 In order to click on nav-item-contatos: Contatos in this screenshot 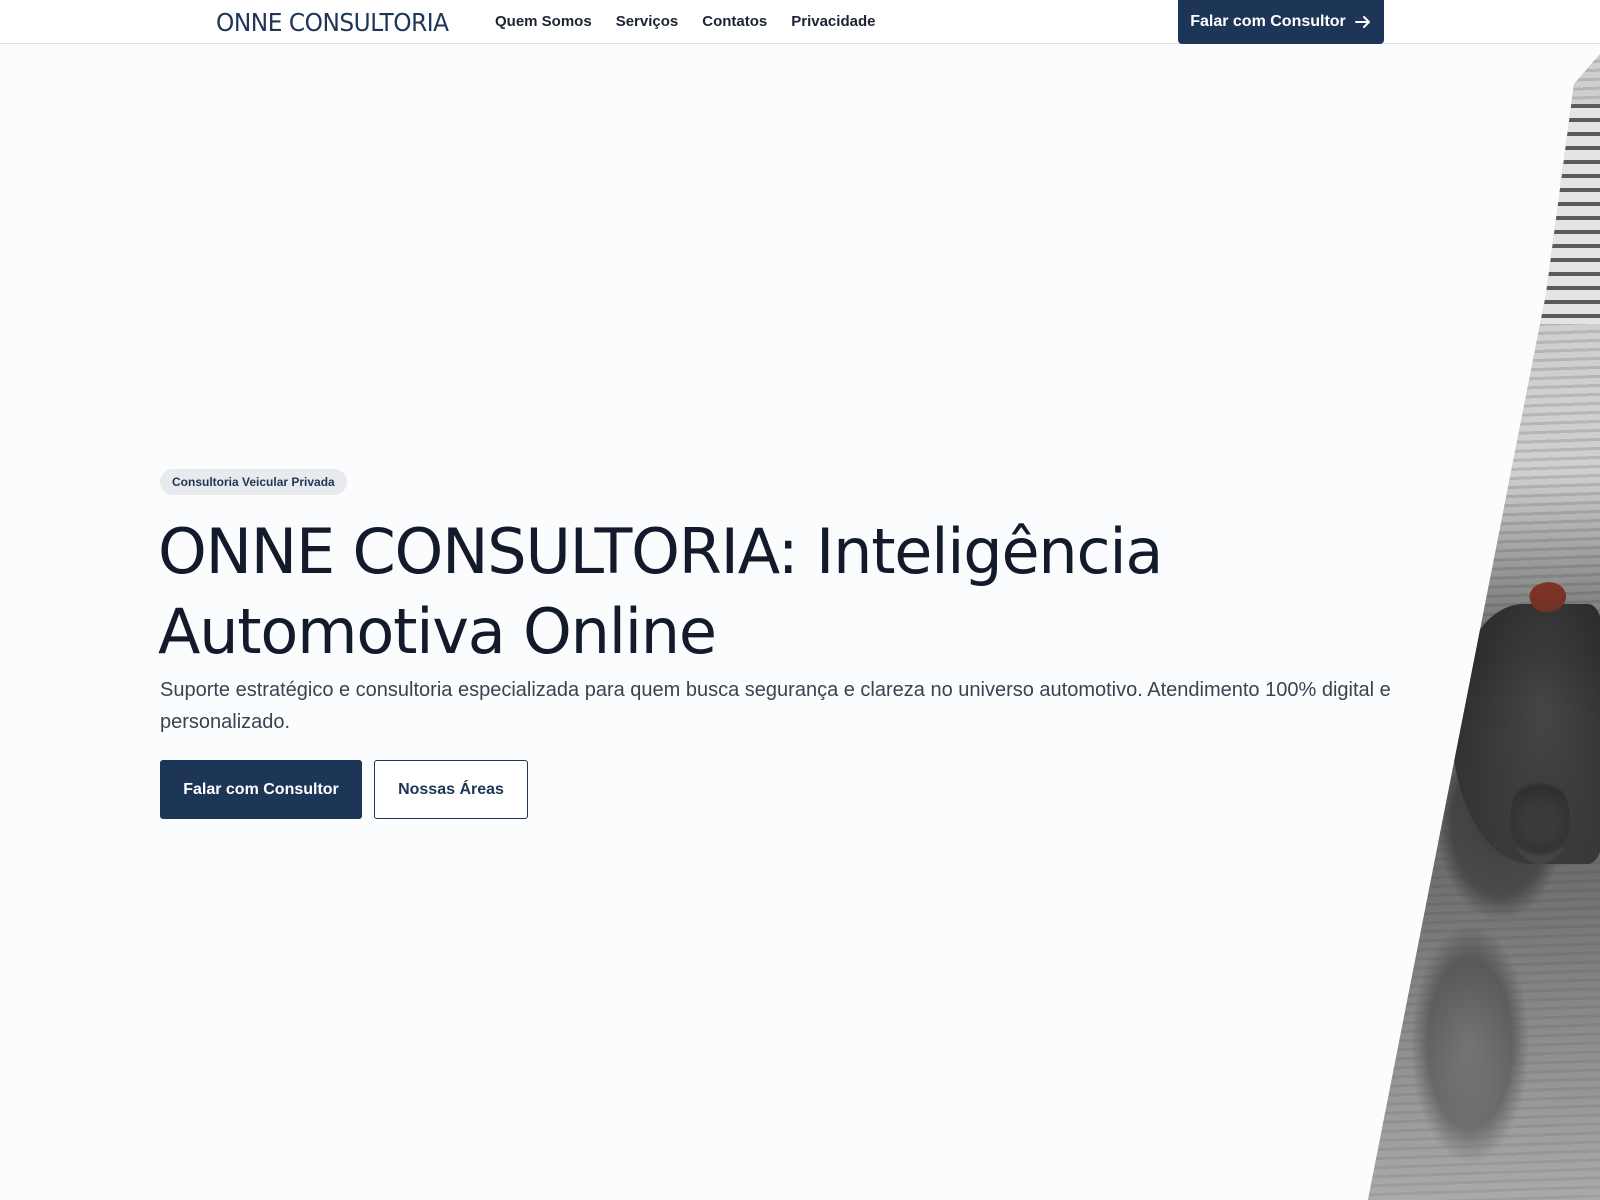, I will do `click(734, 21)`.